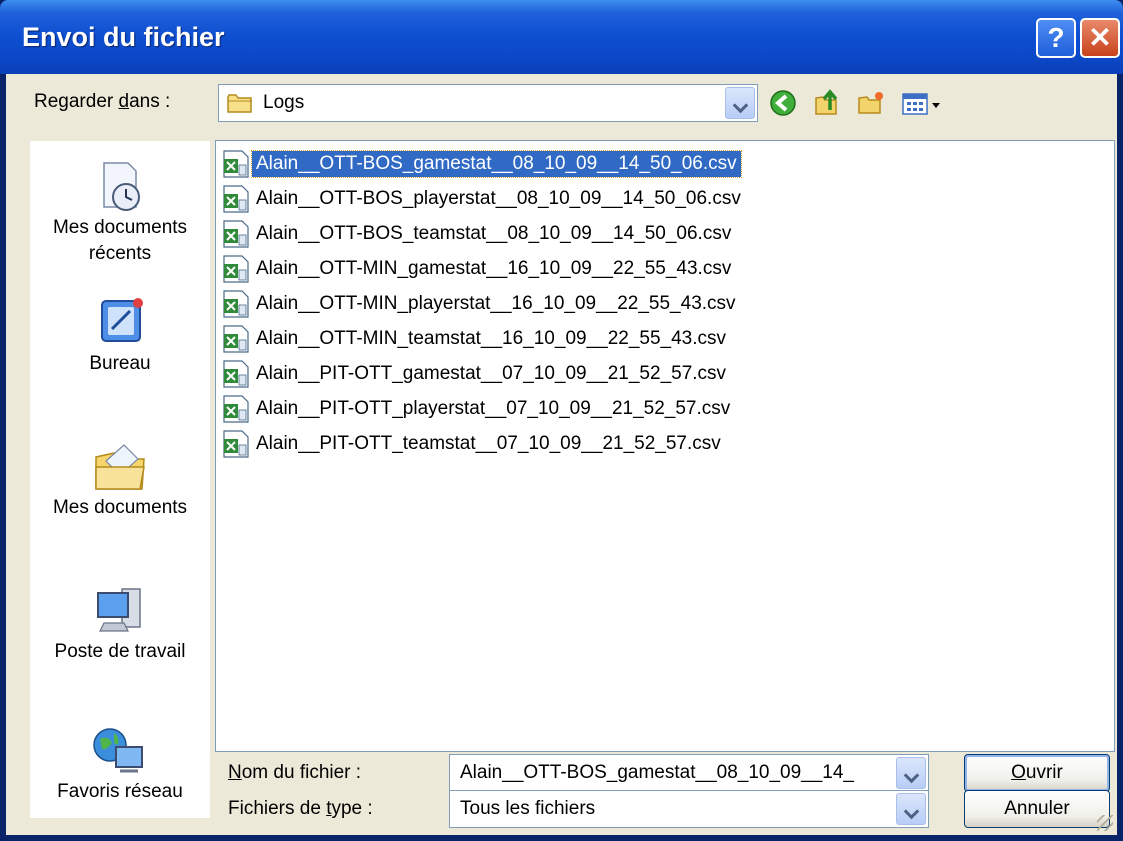  What do you see at coordinates (561, 37) in the screenshot?
I see `title-bar: Envoi du fichier ? ✕` at bounding box center [561, 37].